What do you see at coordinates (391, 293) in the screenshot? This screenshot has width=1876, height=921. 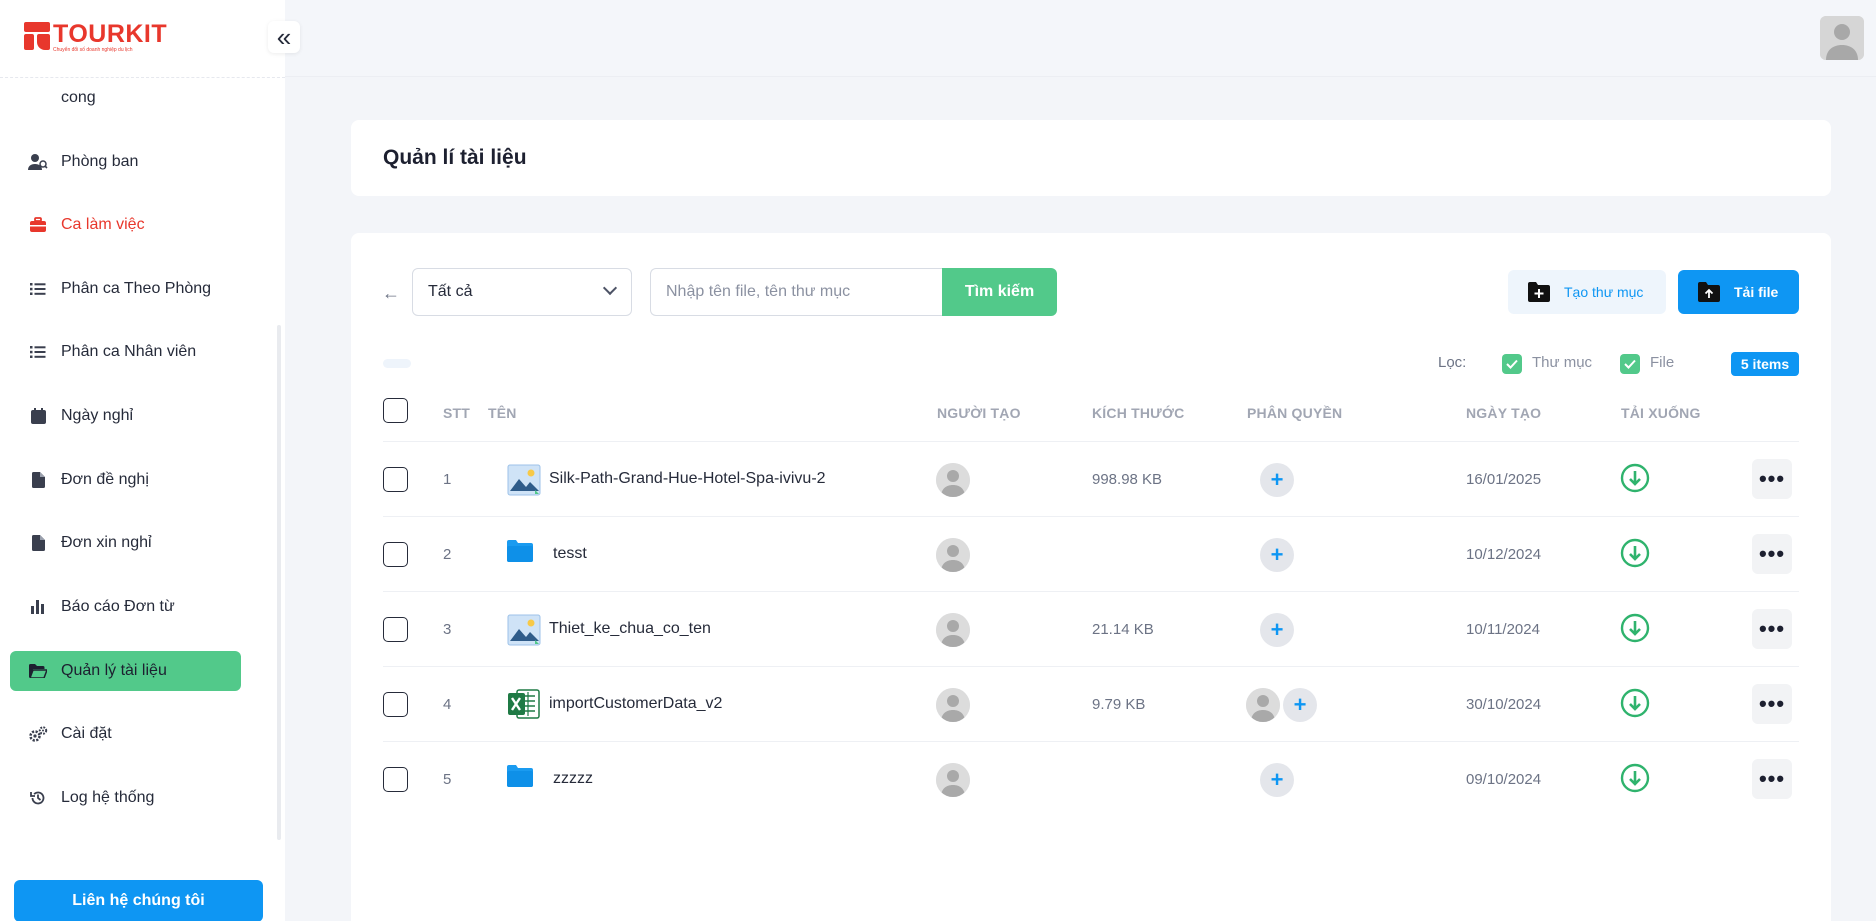 I see `back-arrow-icon: ←` at bounding box center [391, 293].